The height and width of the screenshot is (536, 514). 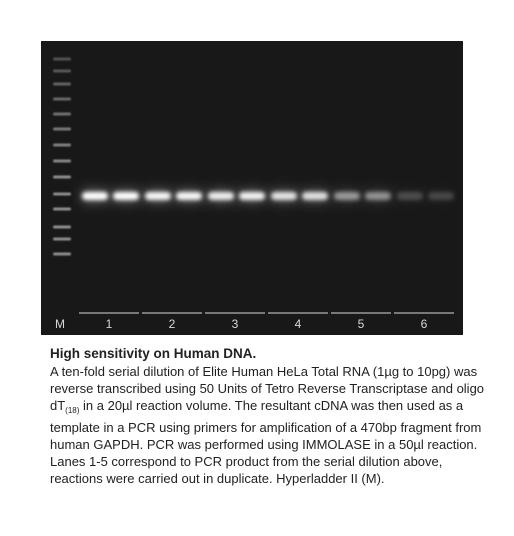 What do you see at coordinates (235, 324) in the screenshot?
I see `lane-label: 3` at bounding box center [235, 324].